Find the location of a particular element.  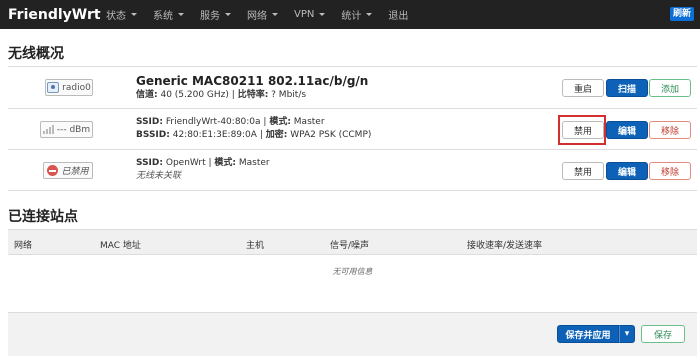

radio-title: Generic MAC80211 802.11ac/b/g/n is located at coordinates (252, 81).